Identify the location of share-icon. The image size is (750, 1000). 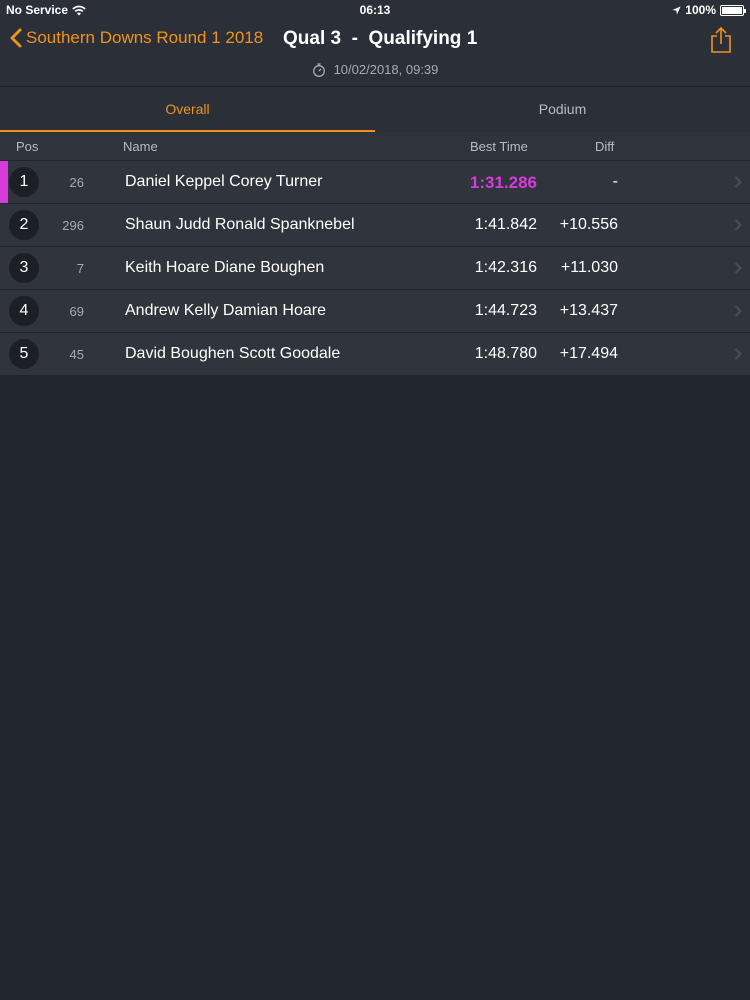
(721, 39).